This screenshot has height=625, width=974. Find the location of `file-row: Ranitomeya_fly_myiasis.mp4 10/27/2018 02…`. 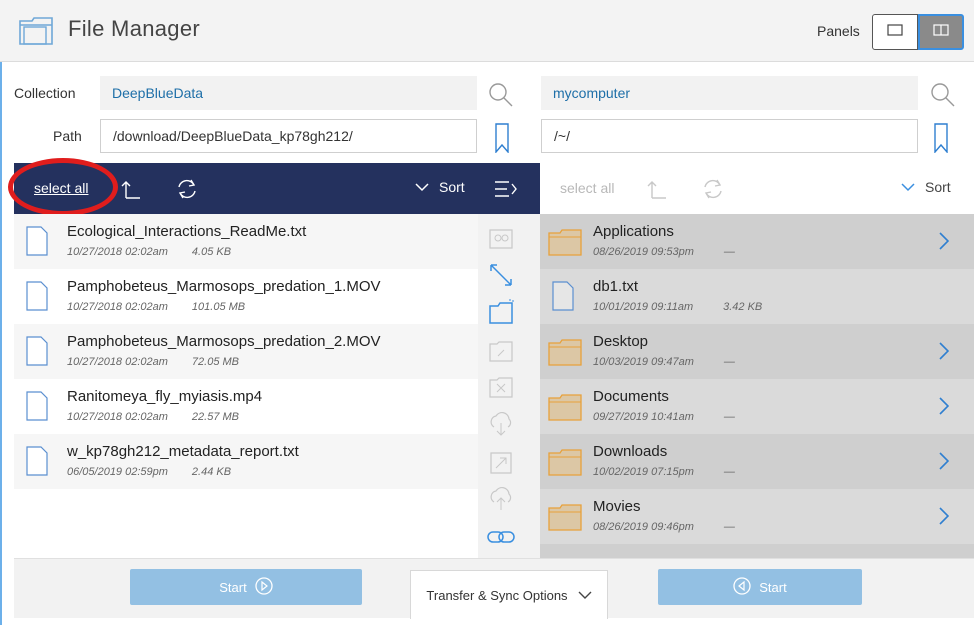

file-row: Ranitomeya_fly_myiasis.mp4 10/27/2018 02… is located at coordinates (246, 406).